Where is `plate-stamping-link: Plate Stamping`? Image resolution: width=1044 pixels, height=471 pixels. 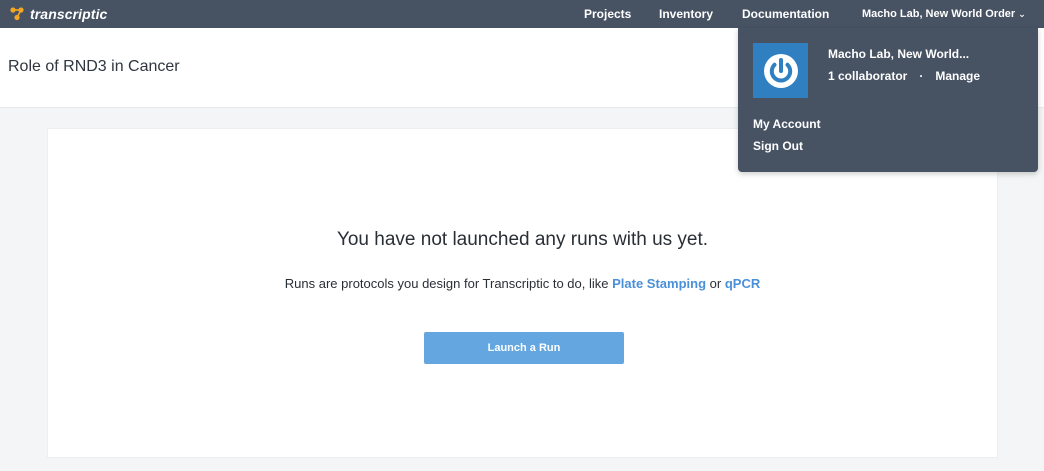 plate-stamping-link: Plate Stamping is located at coordinates (659, 283).